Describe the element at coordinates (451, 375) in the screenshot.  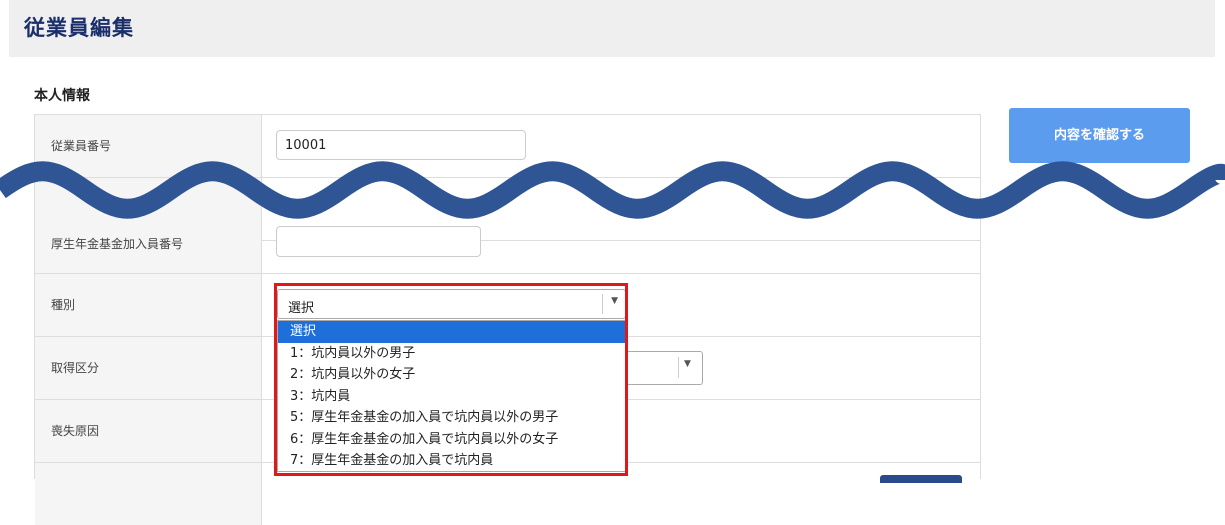
I see `category-option: 2：坑内員以外の女子` at that location.